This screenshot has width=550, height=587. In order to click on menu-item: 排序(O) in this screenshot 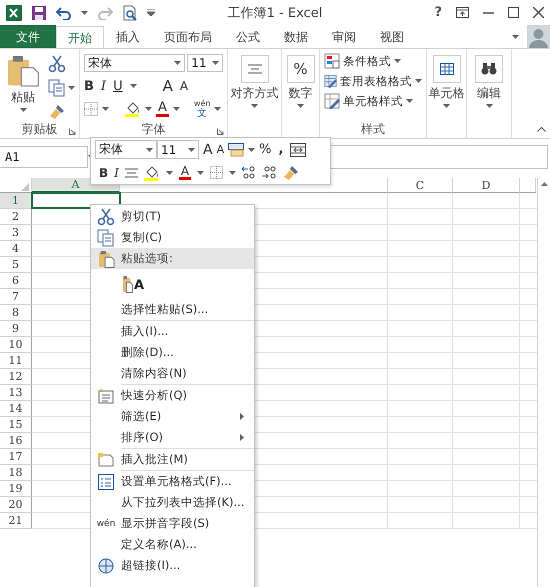, I will do `click(172, 437)`.